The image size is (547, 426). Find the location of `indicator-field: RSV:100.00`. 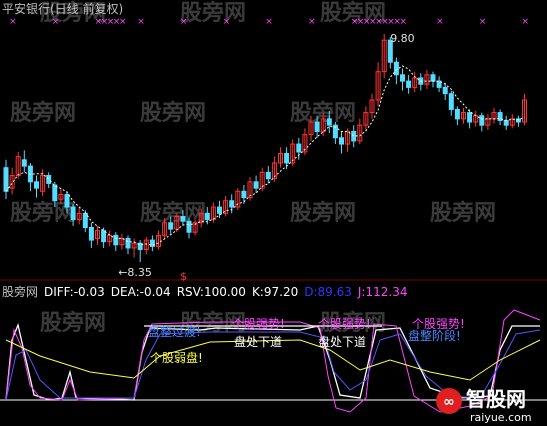

indicator-field: RSV:100.00 is located at coordinates (211, 292).